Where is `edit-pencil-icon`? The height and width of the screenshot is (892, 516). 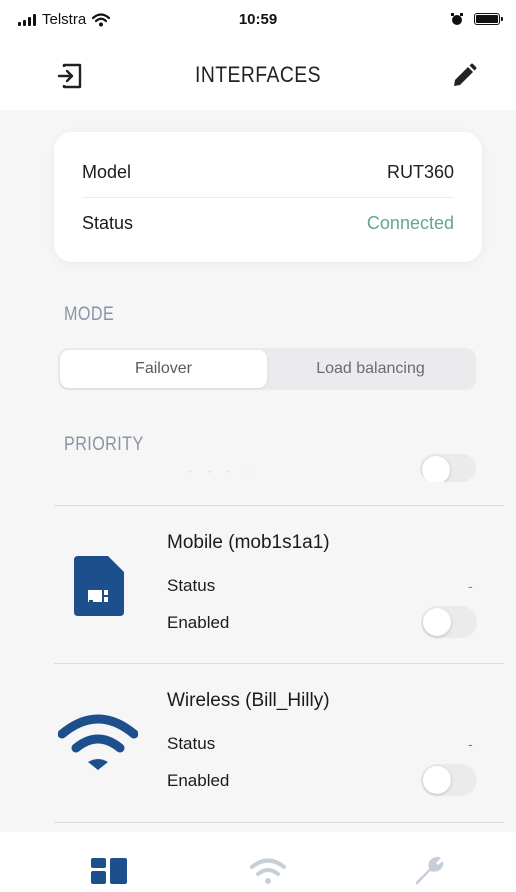
edit-pencil-icon is located at coordinates (465, 74).